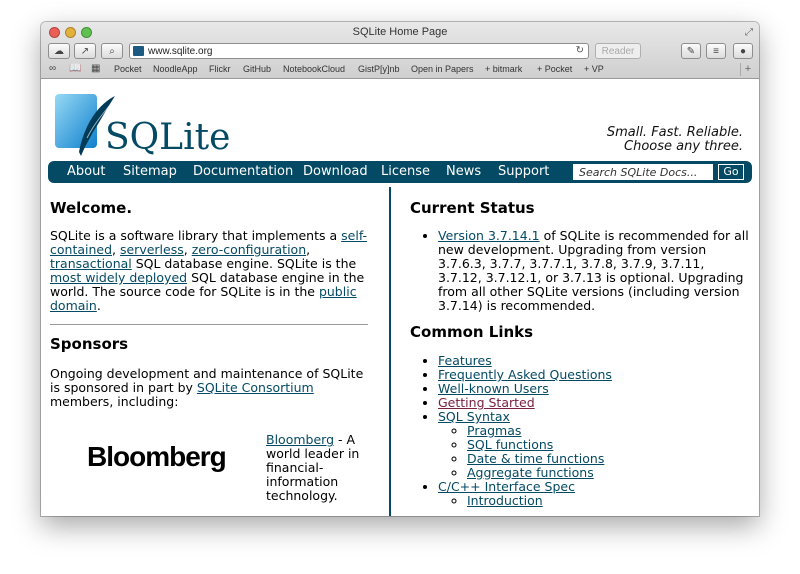  I want to click on bookmark-item: GistP[y]nb, so click(379, 69).